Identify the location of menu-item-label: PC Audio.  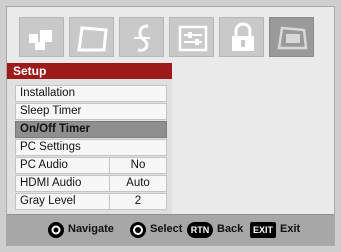
(44, 165).